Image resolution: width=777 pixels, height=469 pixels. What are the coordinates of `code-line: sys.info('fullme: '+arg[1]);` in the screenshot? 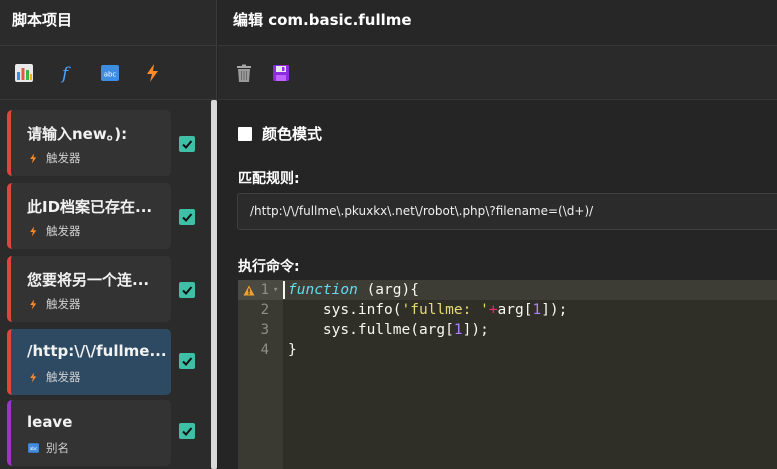 It's located at (428, 310).